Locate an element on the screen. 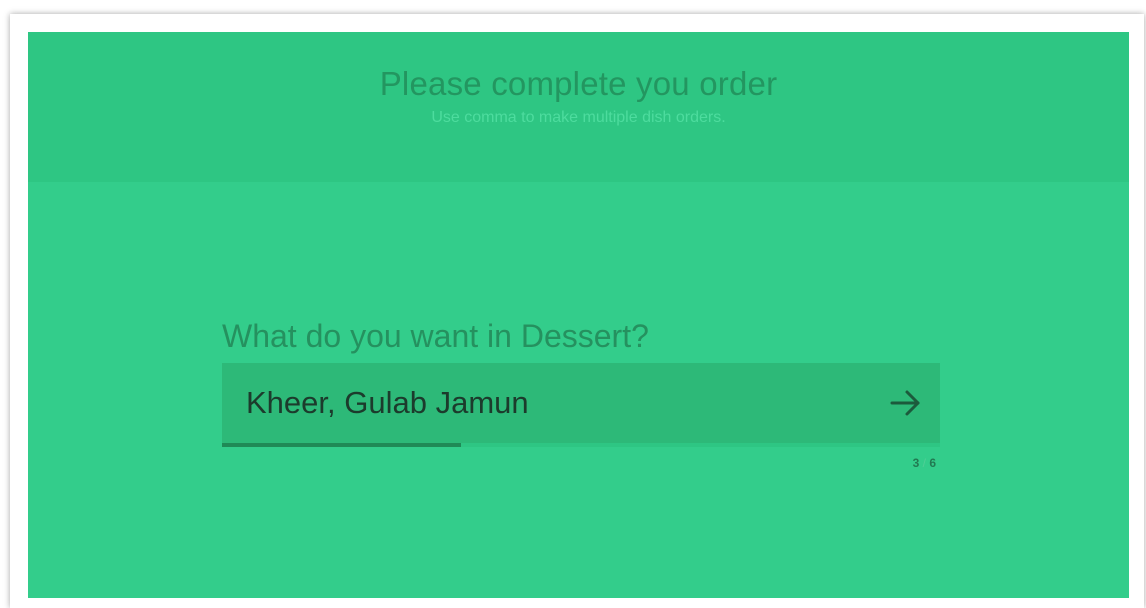  next-button is located at coordinates (906, 403).